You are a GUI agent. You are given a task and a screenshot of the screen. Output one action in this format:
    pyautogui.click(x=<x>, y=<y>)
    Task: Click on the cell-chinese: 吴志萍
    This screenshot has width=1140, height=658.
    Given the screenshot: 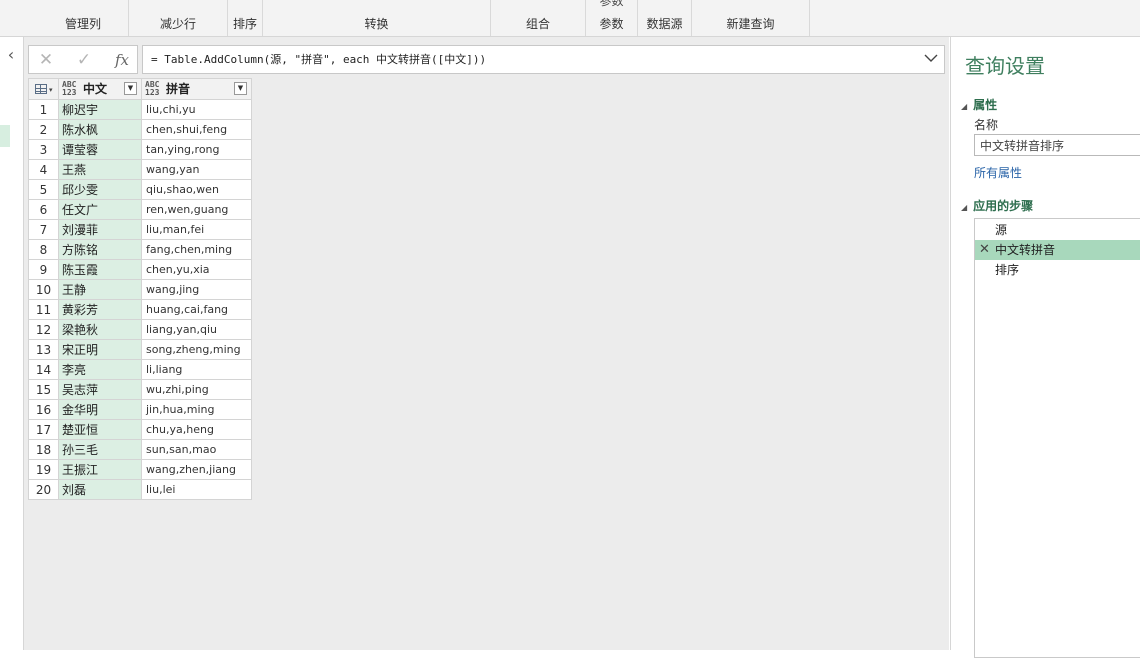 What is the action you would take?
    pyautogui.click(x=100, y=389)
    